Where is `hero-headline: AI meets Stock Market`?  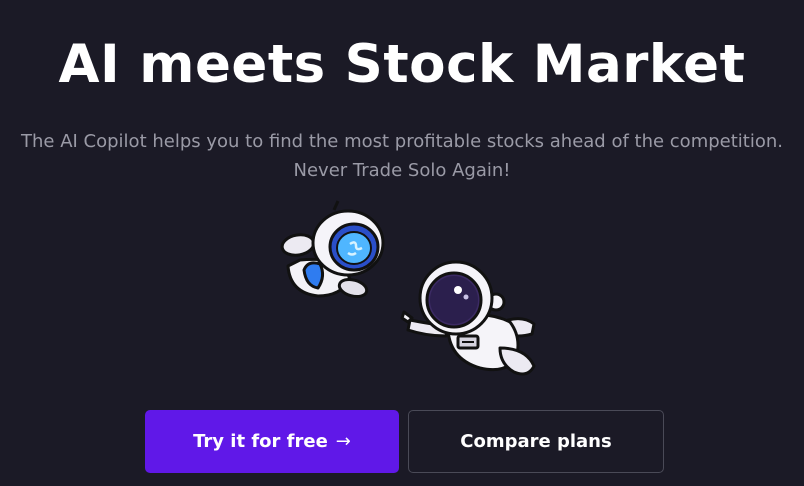 hero-headline: AI meets Stock Market is located at coordinates (402, 64).